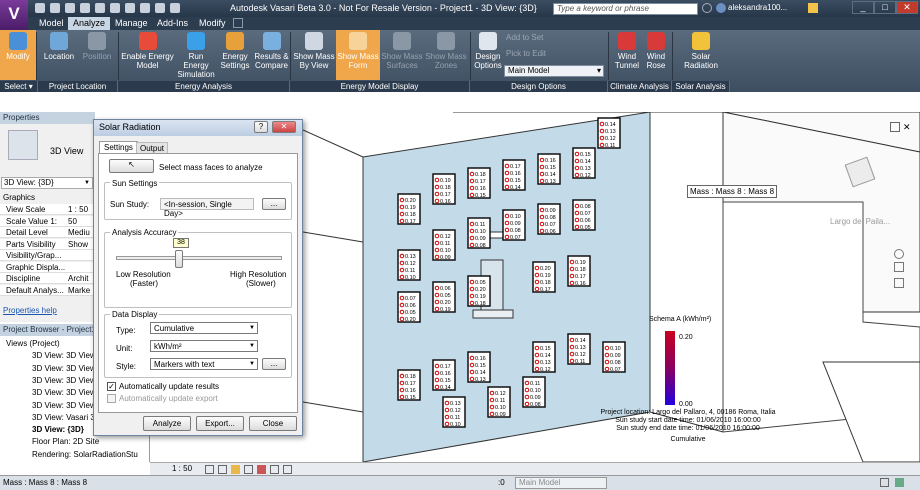 This screenshot has height=490, width=920. What do you see at coordinates (47, 278) in the screenshot?
I see `property-row: Discipline Archit` at bounding box center [47, 278].